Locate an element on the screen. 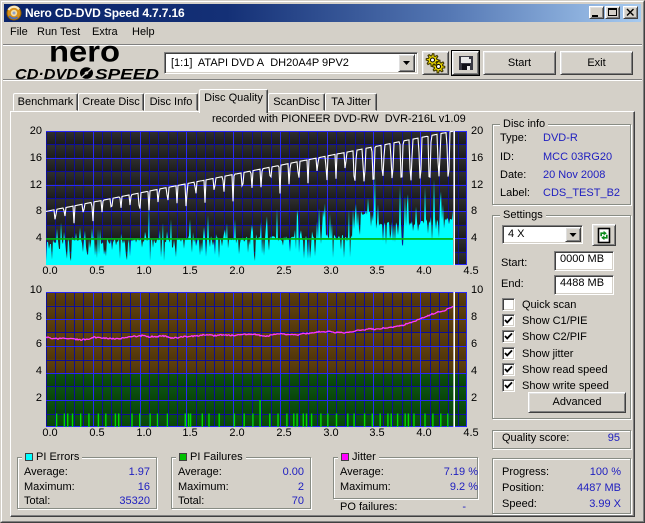 This screenshot has width=645, height=523. svg-text: nero is located at coordinates (84, 53).